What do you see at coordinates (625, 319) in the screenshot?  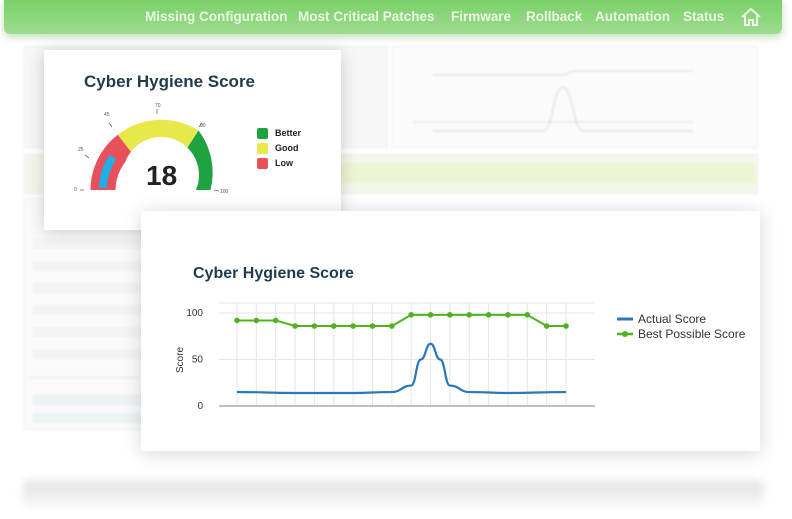 I see `legend-actual-score-swatch` at bounding box center [625, 319].